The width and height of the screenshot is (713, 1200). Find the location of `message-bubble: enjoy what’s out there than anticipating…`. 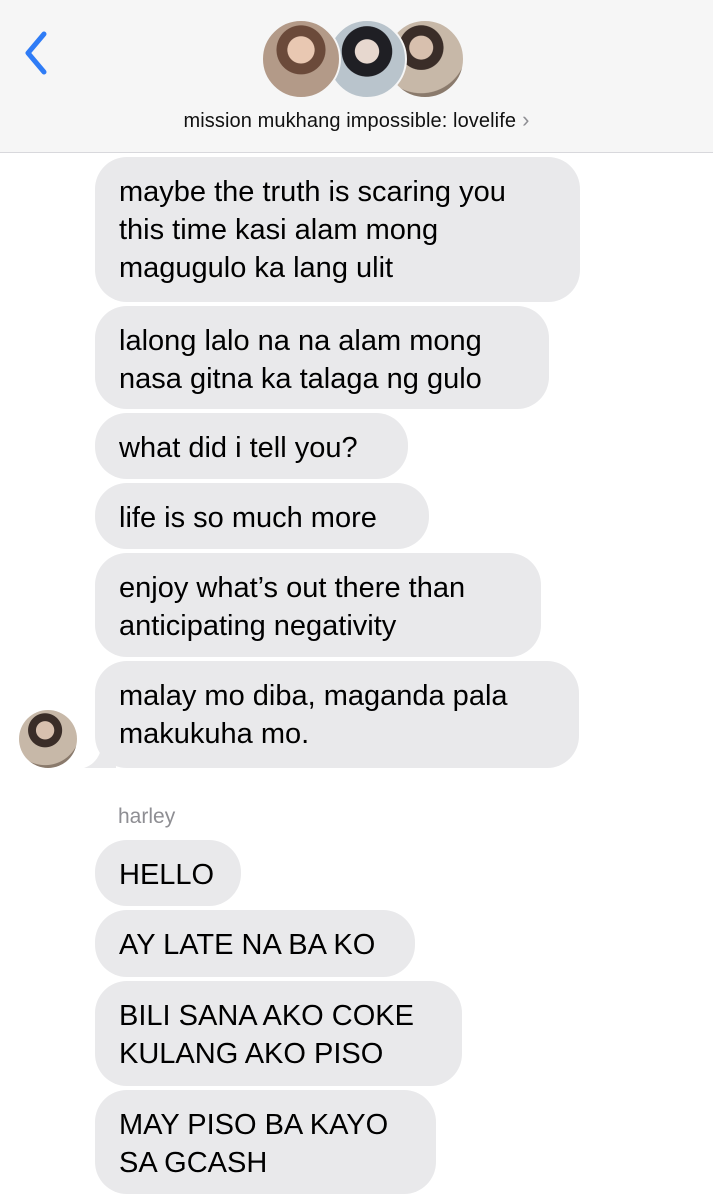

message-bubble: enjoy what’s out there than anticipating… is located at coordinates (318, 605).